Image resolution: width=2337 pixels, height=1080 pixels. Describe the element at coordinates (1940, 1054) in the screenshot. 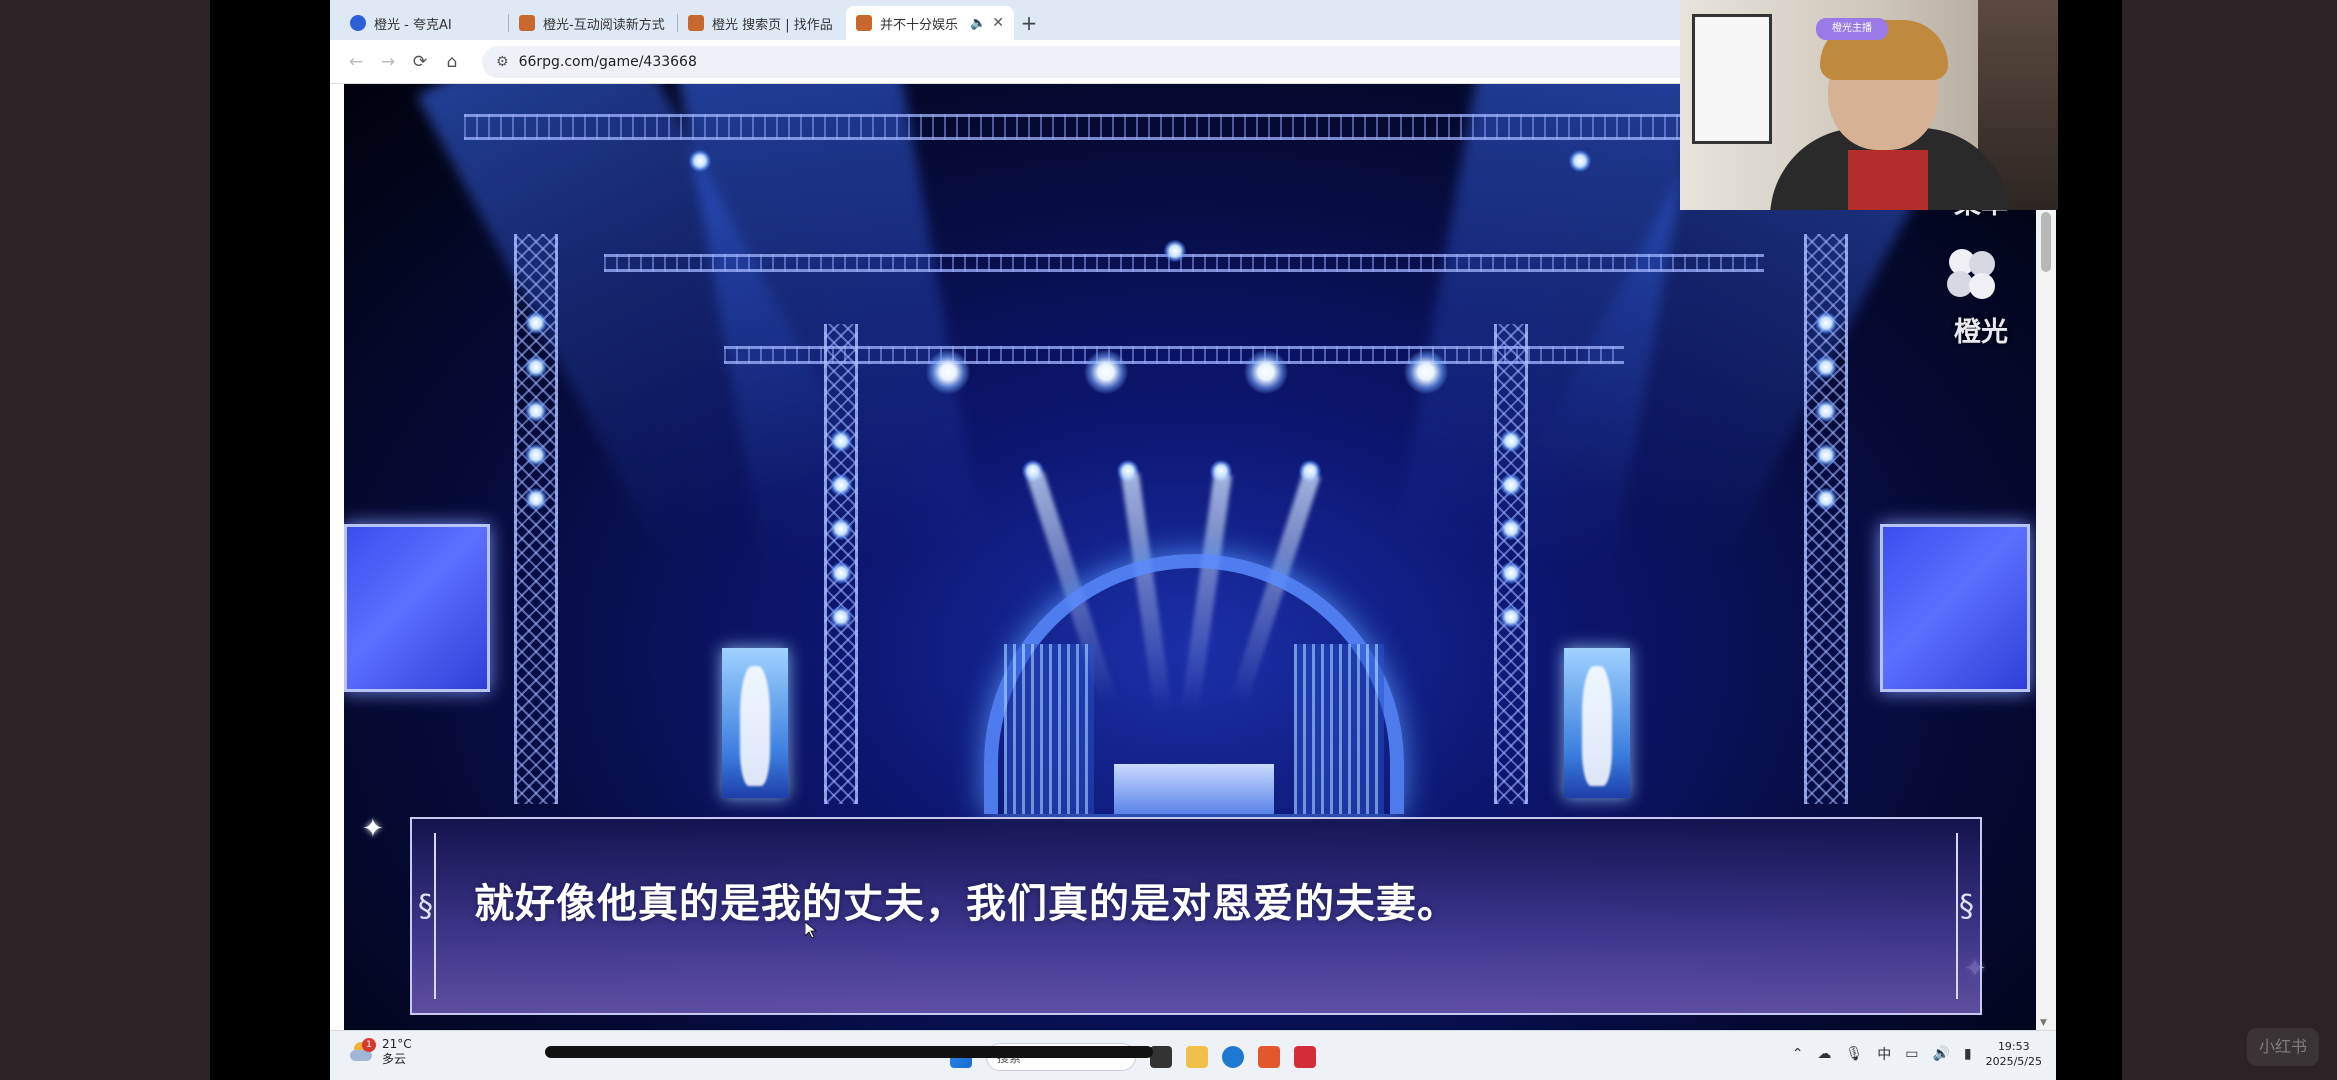

I see `volume-icon: 🔊` at that location.